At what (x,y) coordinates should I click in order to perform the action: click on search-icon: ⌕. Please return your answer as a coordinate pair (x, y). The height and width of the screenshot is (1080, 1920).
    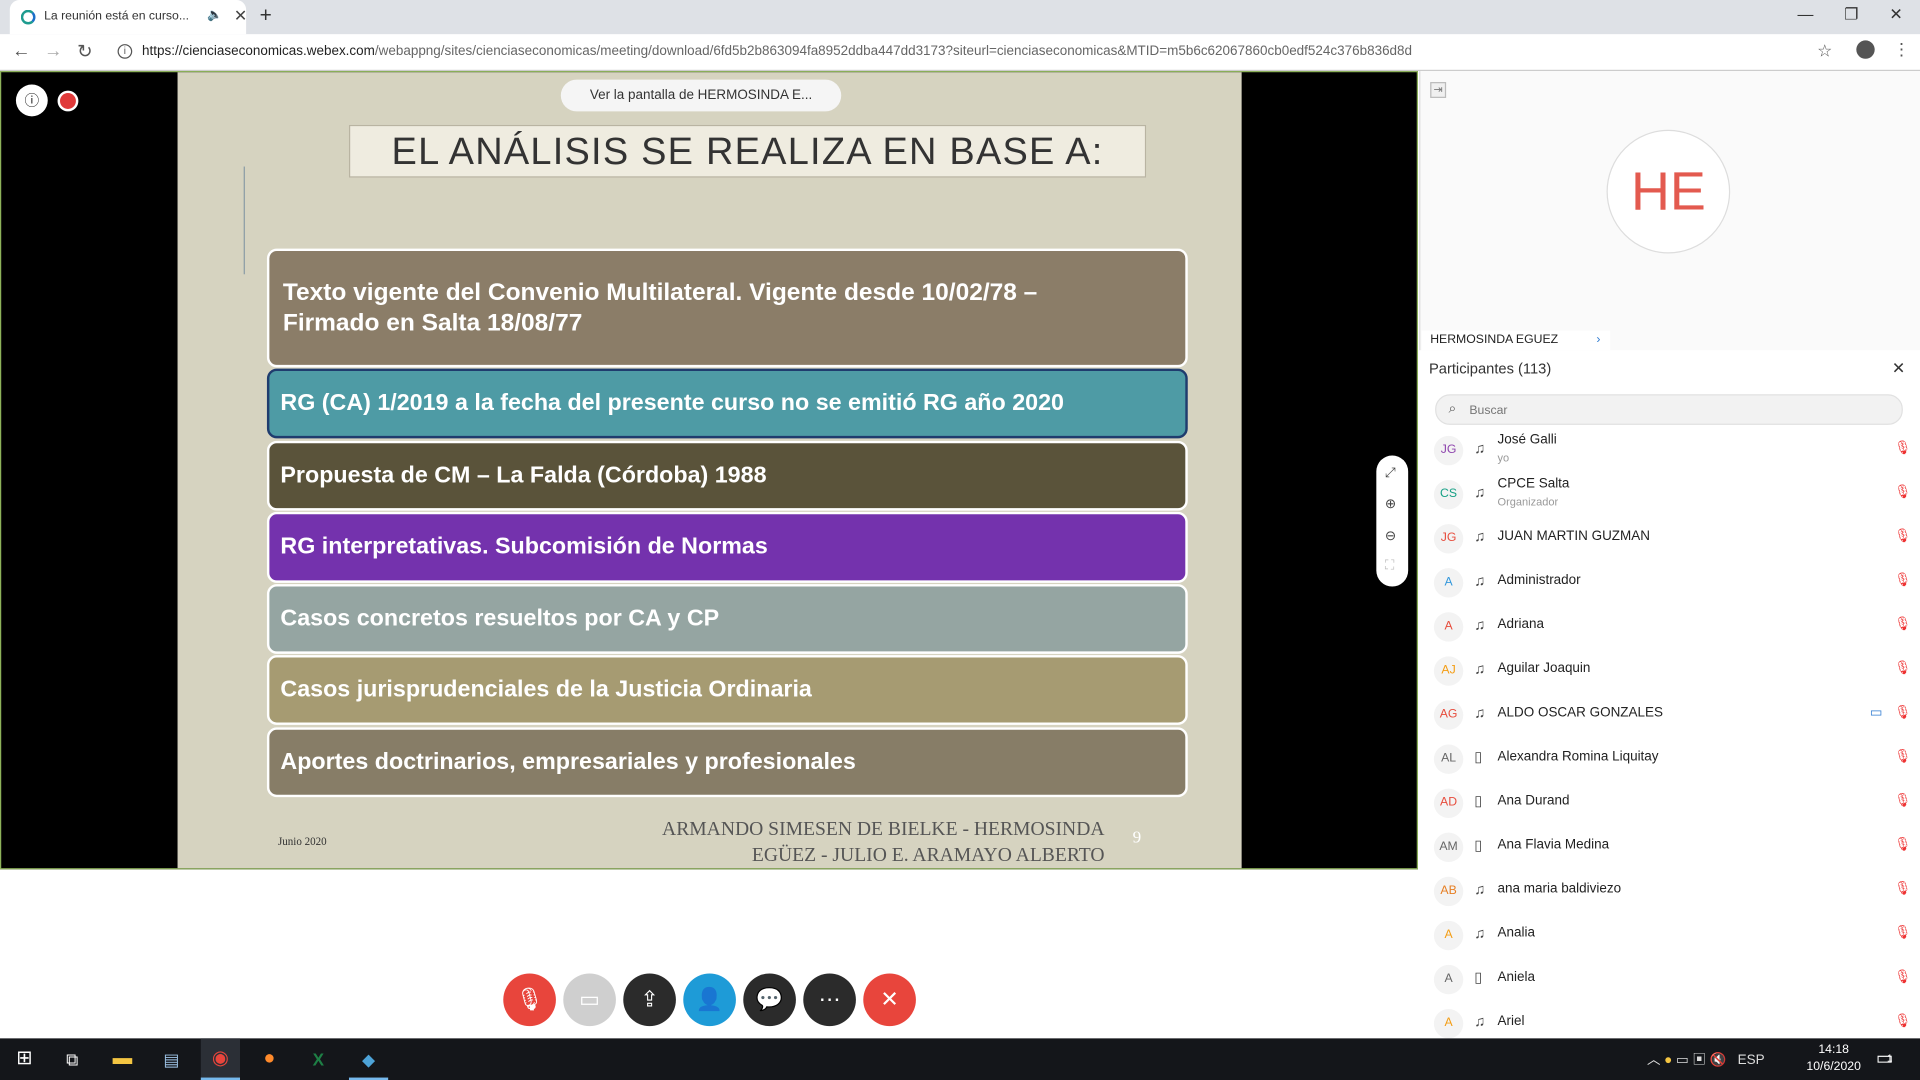
    Looking at the image, I should click on (1452, 409).